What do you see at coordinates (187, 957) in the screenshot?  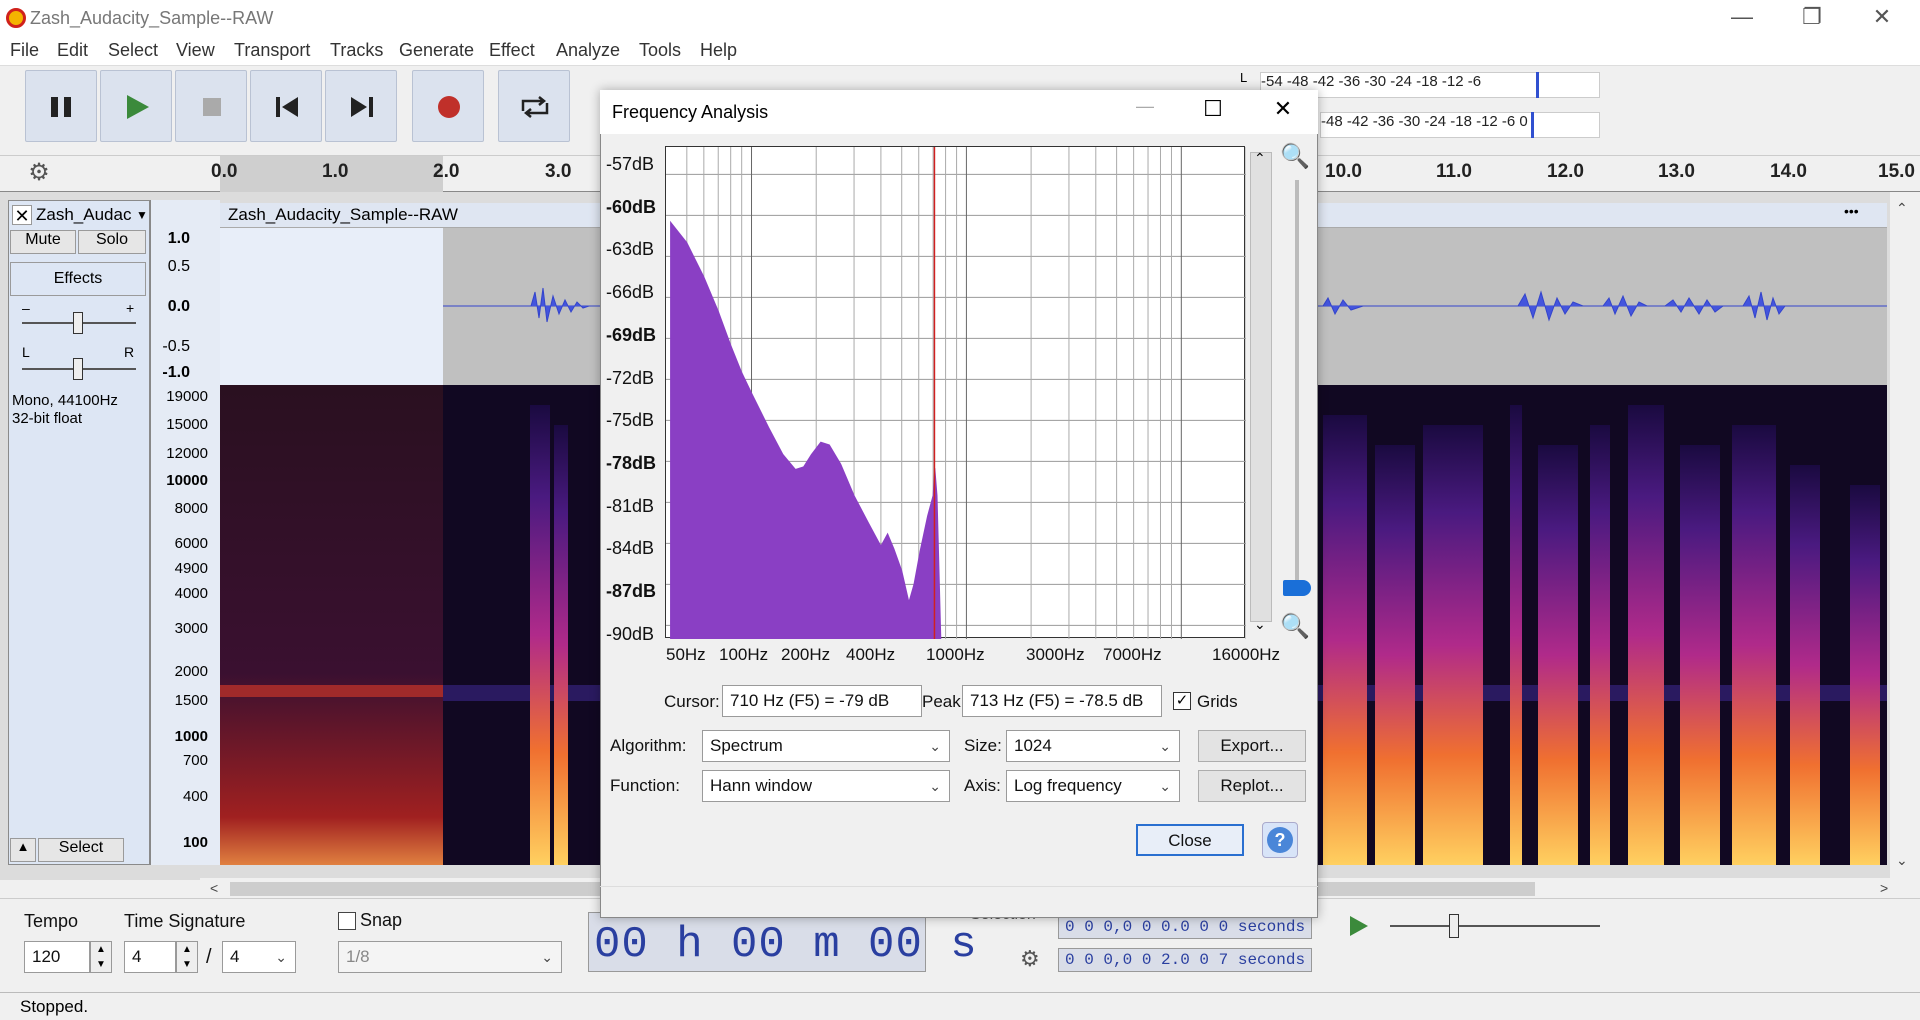 I see `numerator-stepper: ▲ ▼` at bounding box center [187, 957].